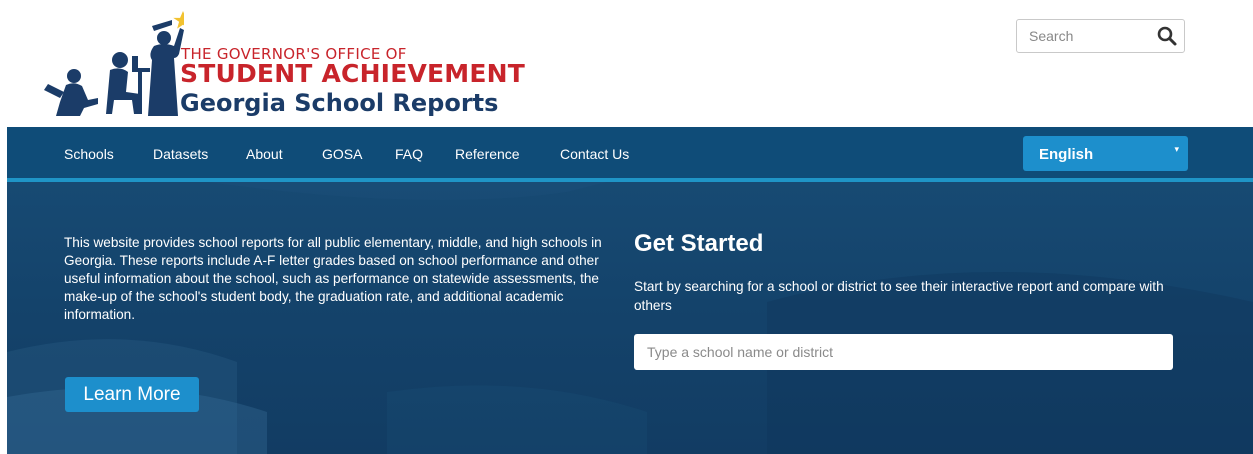  I want to click on header-search-input, so click(1083, 36).